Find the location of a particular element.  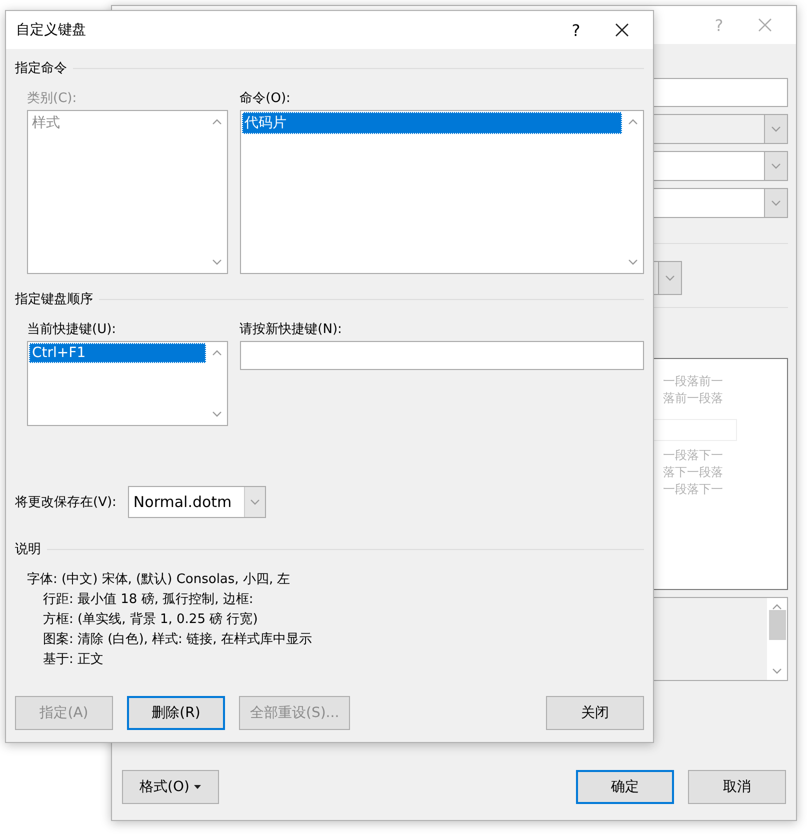

dialog-button: 删除(R) is located at coordinates (176, 713).